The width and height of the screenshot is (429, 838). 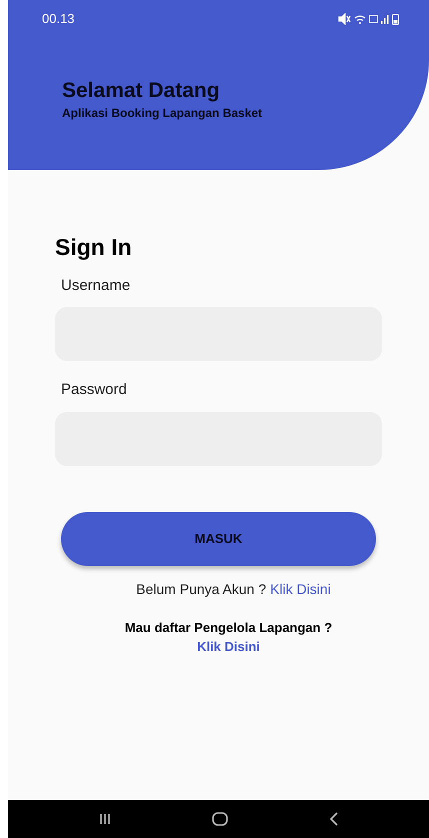 I want to click on battery-icon, so click(x=395, y=19).